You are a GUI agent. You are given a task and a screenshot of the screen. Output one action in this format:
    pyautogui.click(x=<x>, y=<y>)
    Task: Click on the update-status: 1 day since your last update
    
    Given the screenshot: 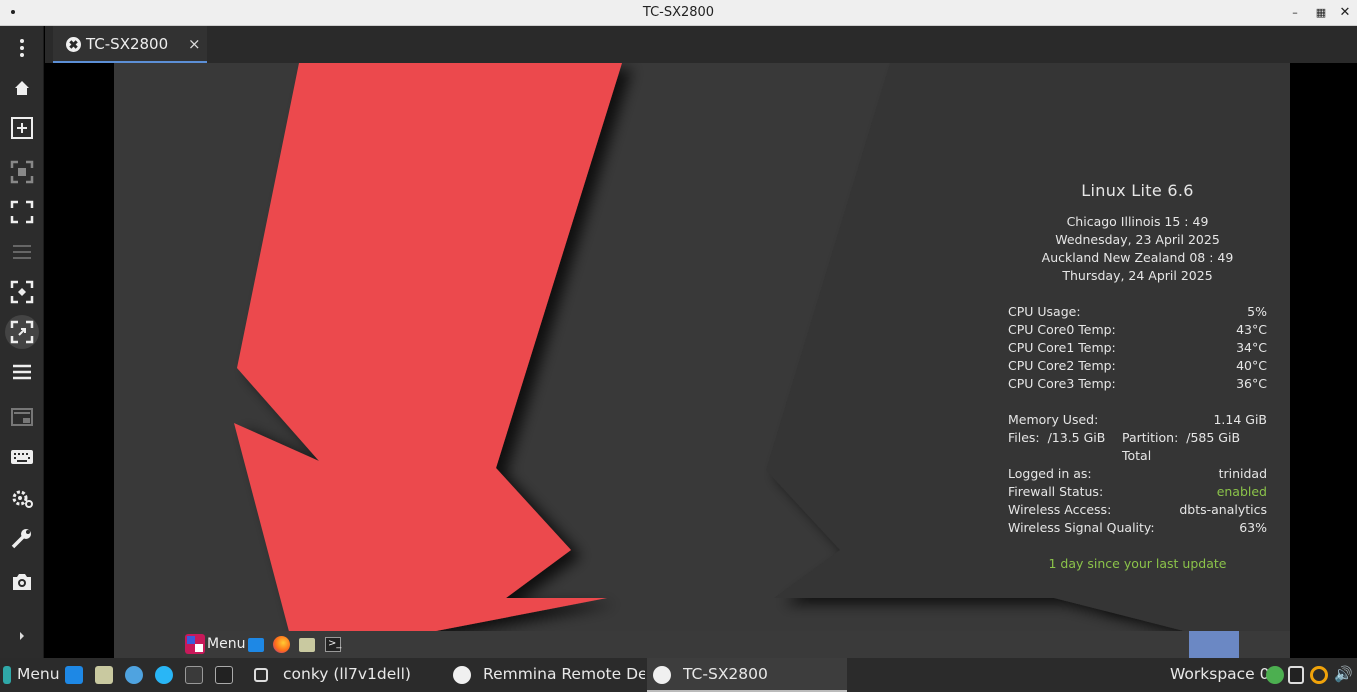 What is the action you would take?
    pyautogui.click(x=1137, y=563)
    